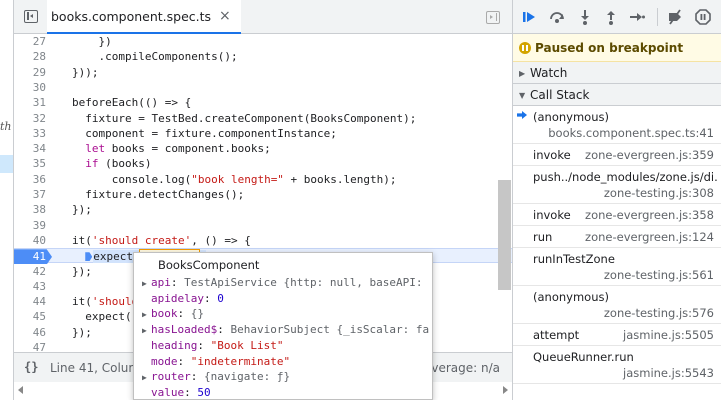 Image resolution: width=721 pixels, height=400 pixels. I want to click on code-line: 39, so click(263, 225).